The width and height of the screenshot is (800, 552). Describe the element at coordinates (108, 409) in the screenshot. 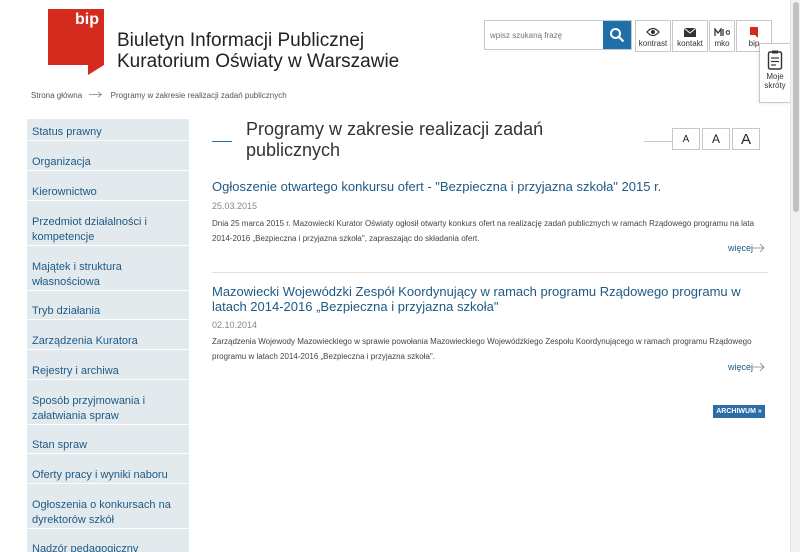

I see `sidebar-item-sposob-przyjmowania: Sposób przyjmowania i załatwiania spraw` at that location.